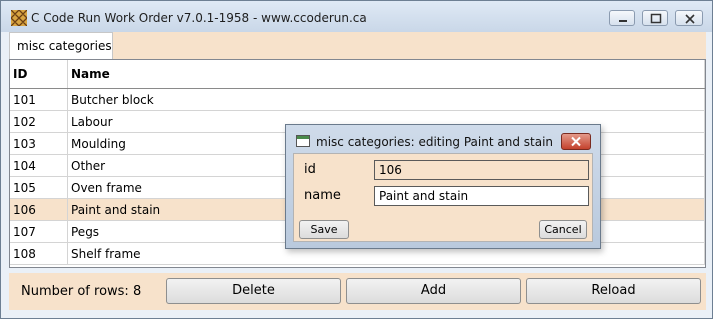  I want to click on id-label: id, so click(310, 169).